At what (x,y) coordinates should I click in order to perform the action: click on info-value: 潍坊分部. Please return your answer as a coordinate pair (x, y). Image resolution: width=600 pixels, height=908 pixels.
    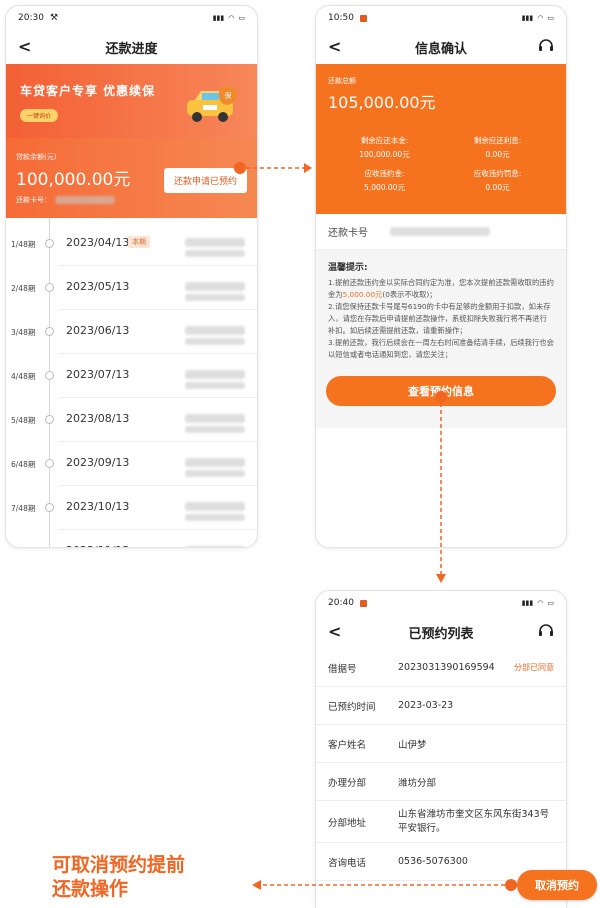
    Looking at the image, I should click on (417, 783).